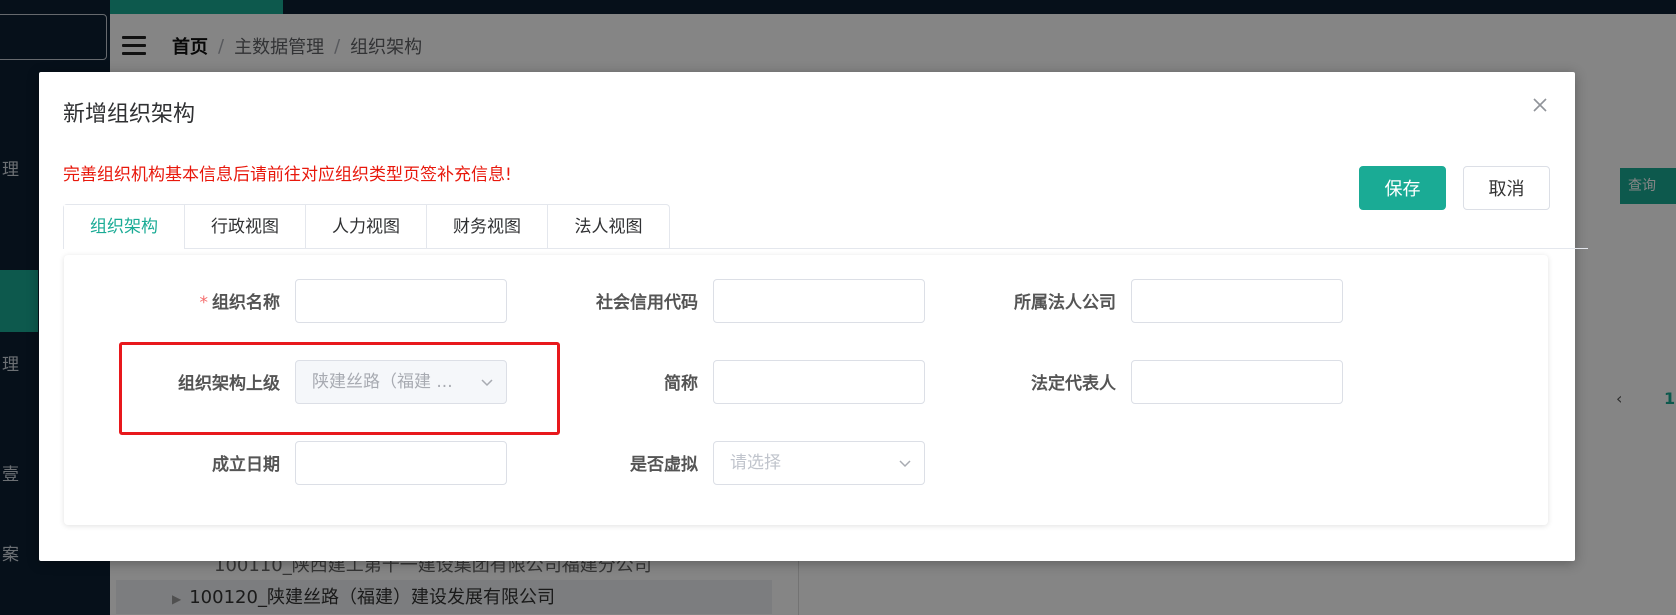 The image size is (1676, 615). Describe the element at coordinates (1506, 188) in the screenshot. I see `cancel-button: 取消` at that location.